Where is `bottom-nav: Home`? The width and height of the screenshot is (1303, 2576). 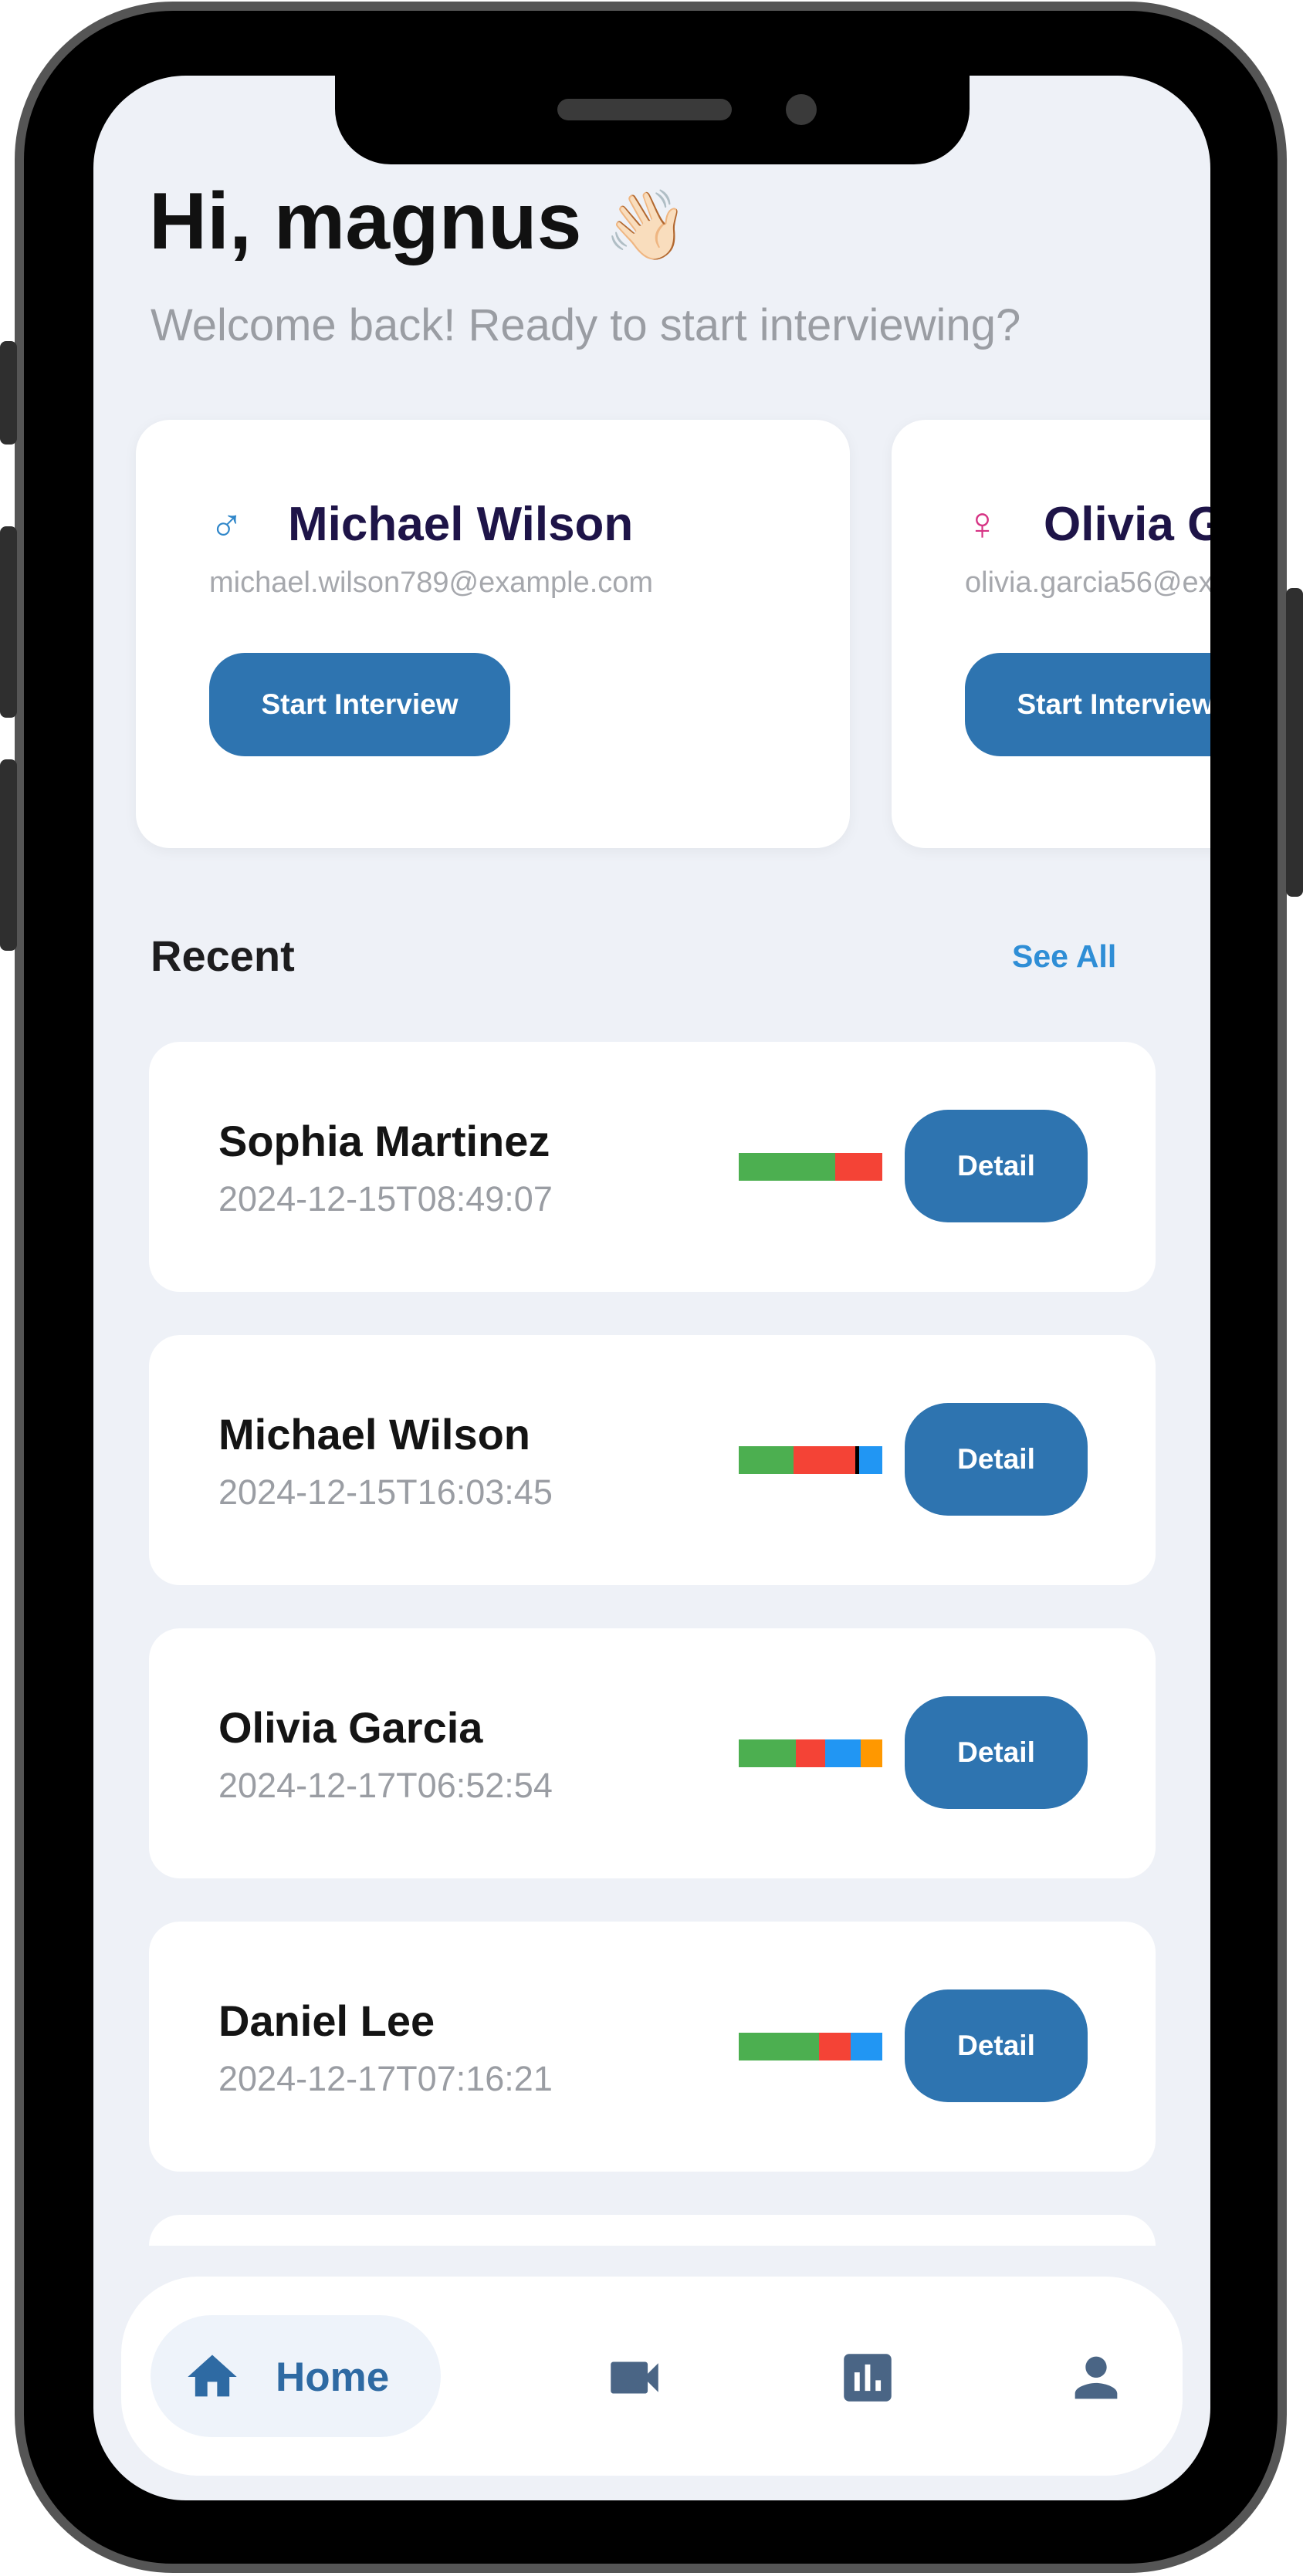 bottom-nav: Home is located at coordinates (652, 2376).